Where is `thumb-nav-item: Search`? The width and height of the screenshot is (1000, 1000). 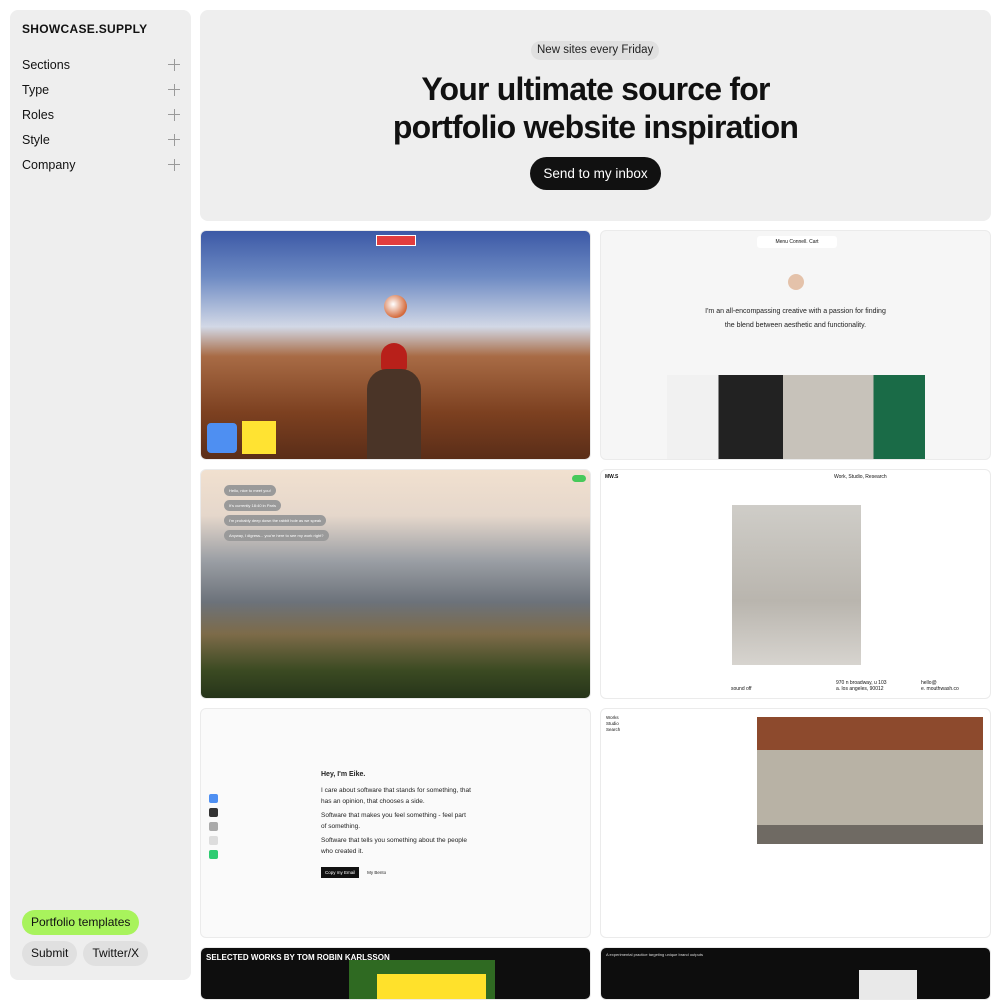 thumb-nav-item: Search is located at coordinates (613, 729).